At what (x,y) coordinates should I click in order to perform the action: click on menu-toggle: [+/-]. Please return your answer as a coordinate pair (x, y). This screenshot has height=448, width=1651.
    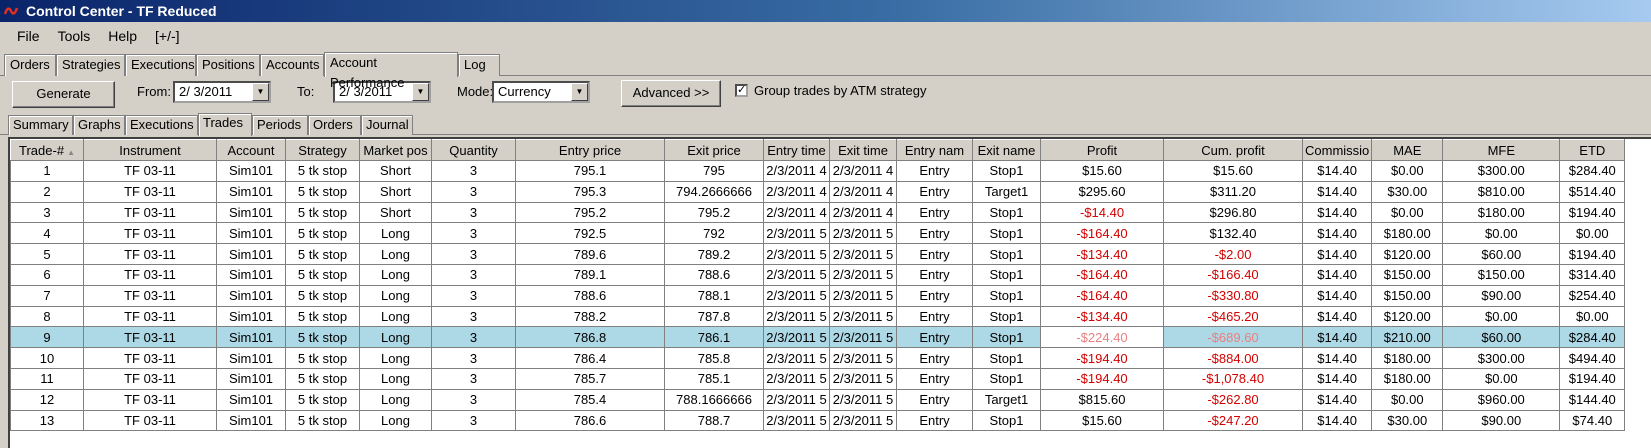
    Looking at the image, I should click on (167, 36).